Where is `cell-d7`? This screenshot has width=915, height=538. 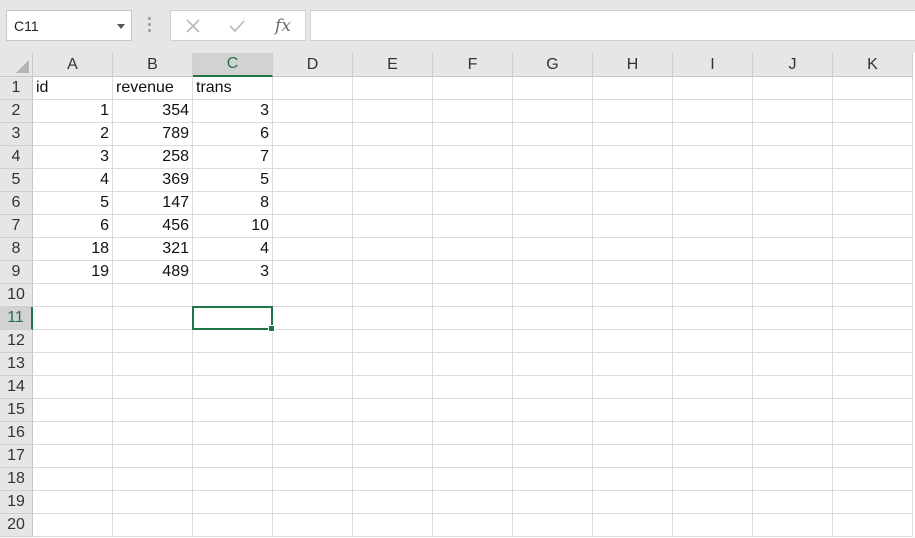 cell-d7 is located at coordinates (313, 226).